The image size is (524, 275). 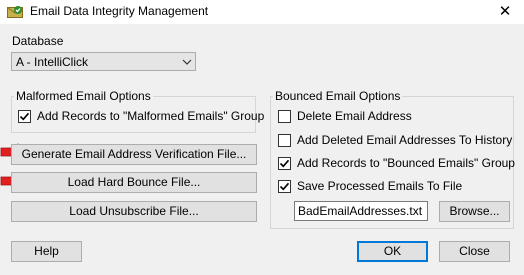 I want to click on database-selected-value: A - IntelliClick, so click(x=52, y=62).